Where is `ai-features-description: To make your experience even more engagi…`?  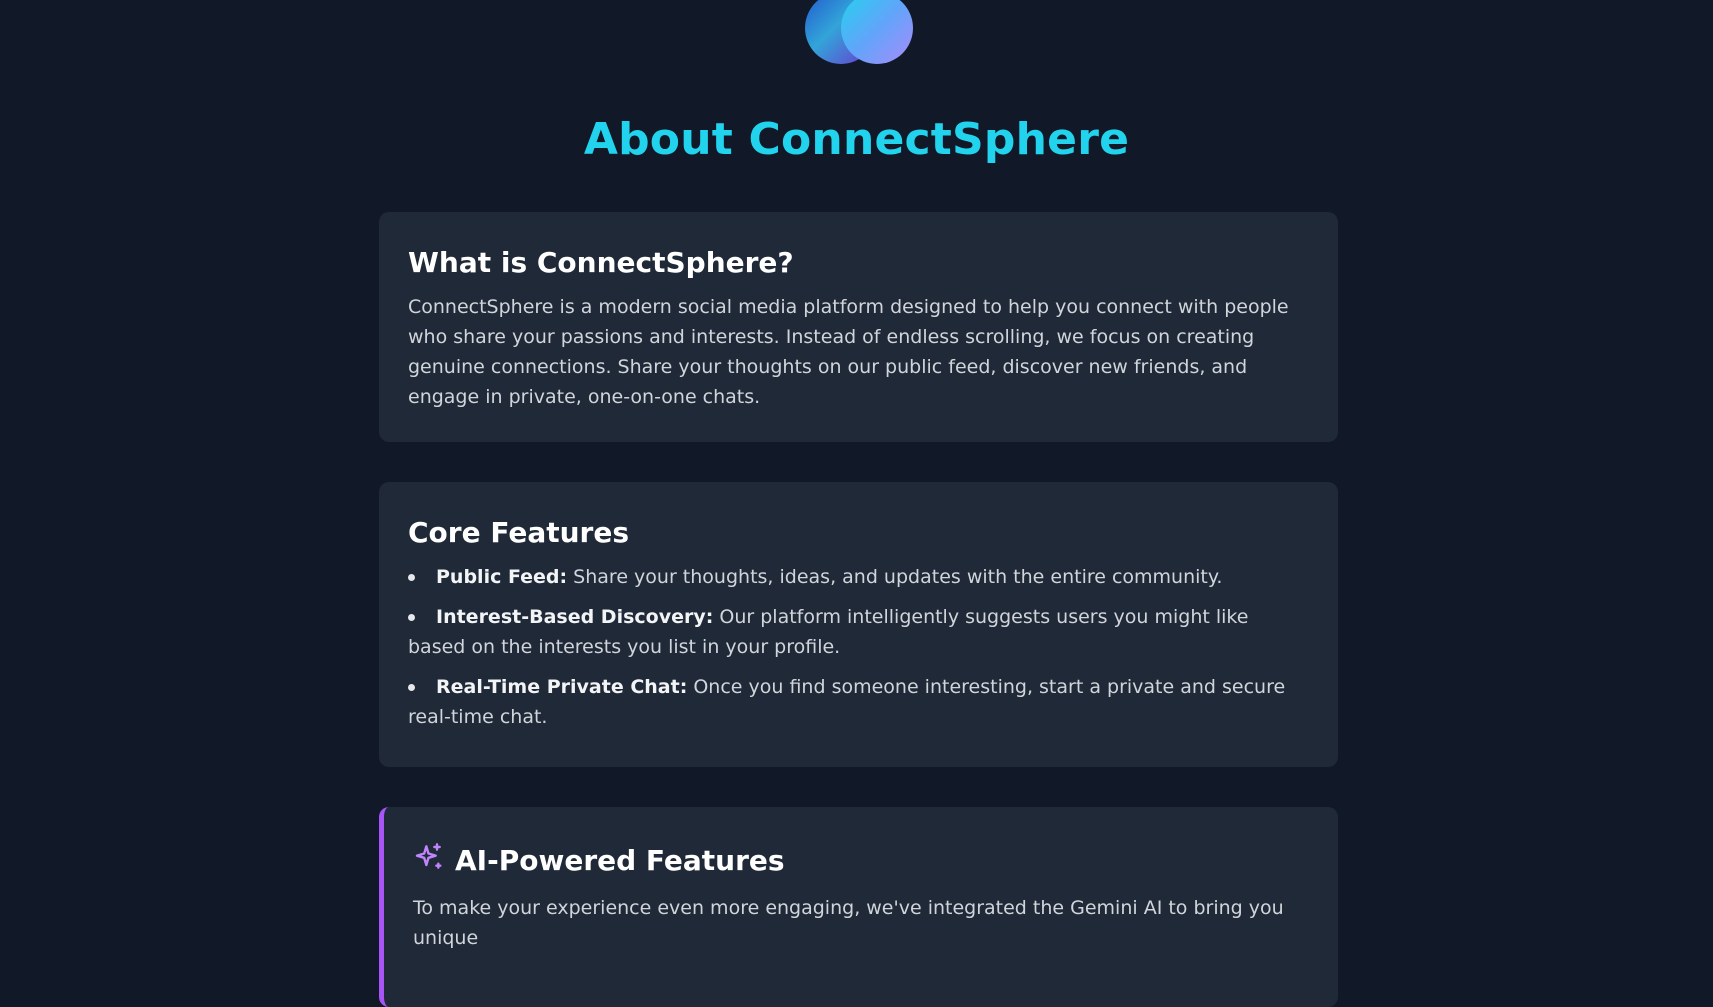 ai-features-description: To make your experience even more engagi… is located at coordinates (848, 923).